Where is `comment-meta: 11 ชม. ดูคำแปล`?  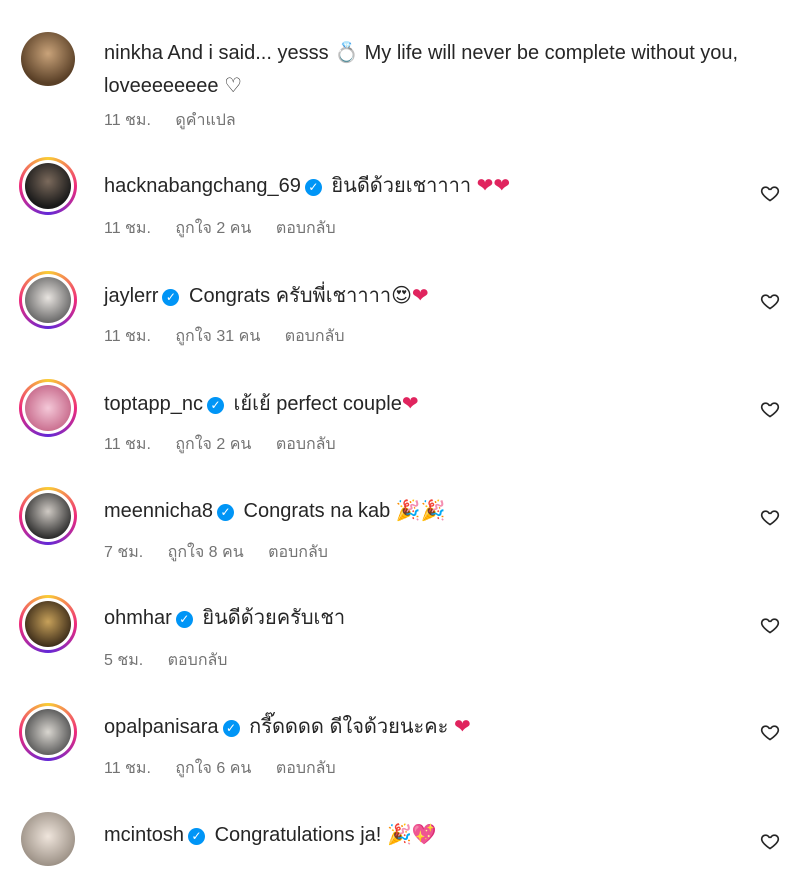
comment-meta: 11 ชม. ดูคำแปล is located at coordinates (180, 120).